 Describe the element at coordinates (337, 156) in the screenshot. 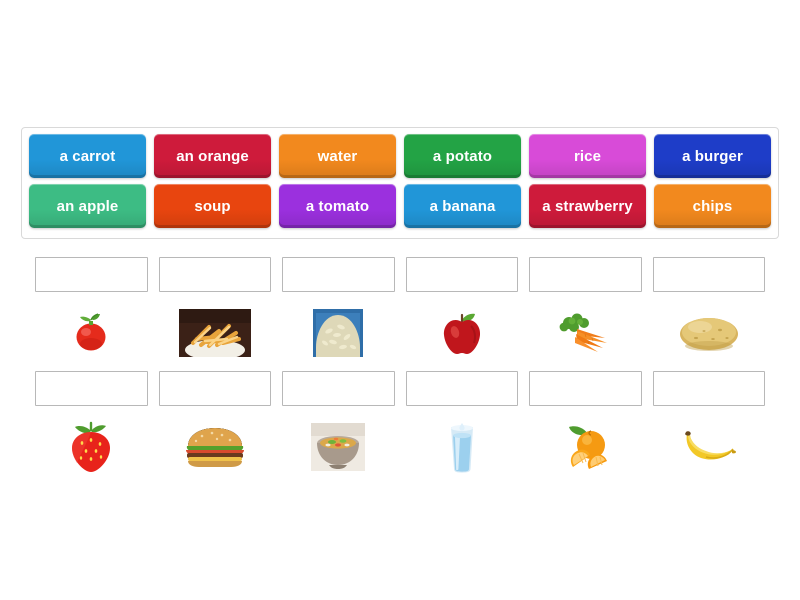

I see `word-tile-water: water` at that location.